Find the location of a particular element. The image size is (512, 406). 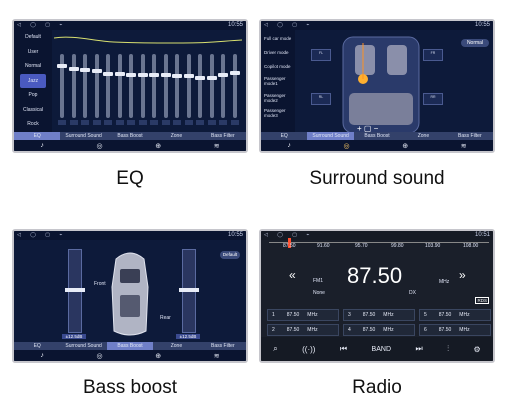

mode-passenger-3: Passenger mode3 is located at coordinates (278, 113).